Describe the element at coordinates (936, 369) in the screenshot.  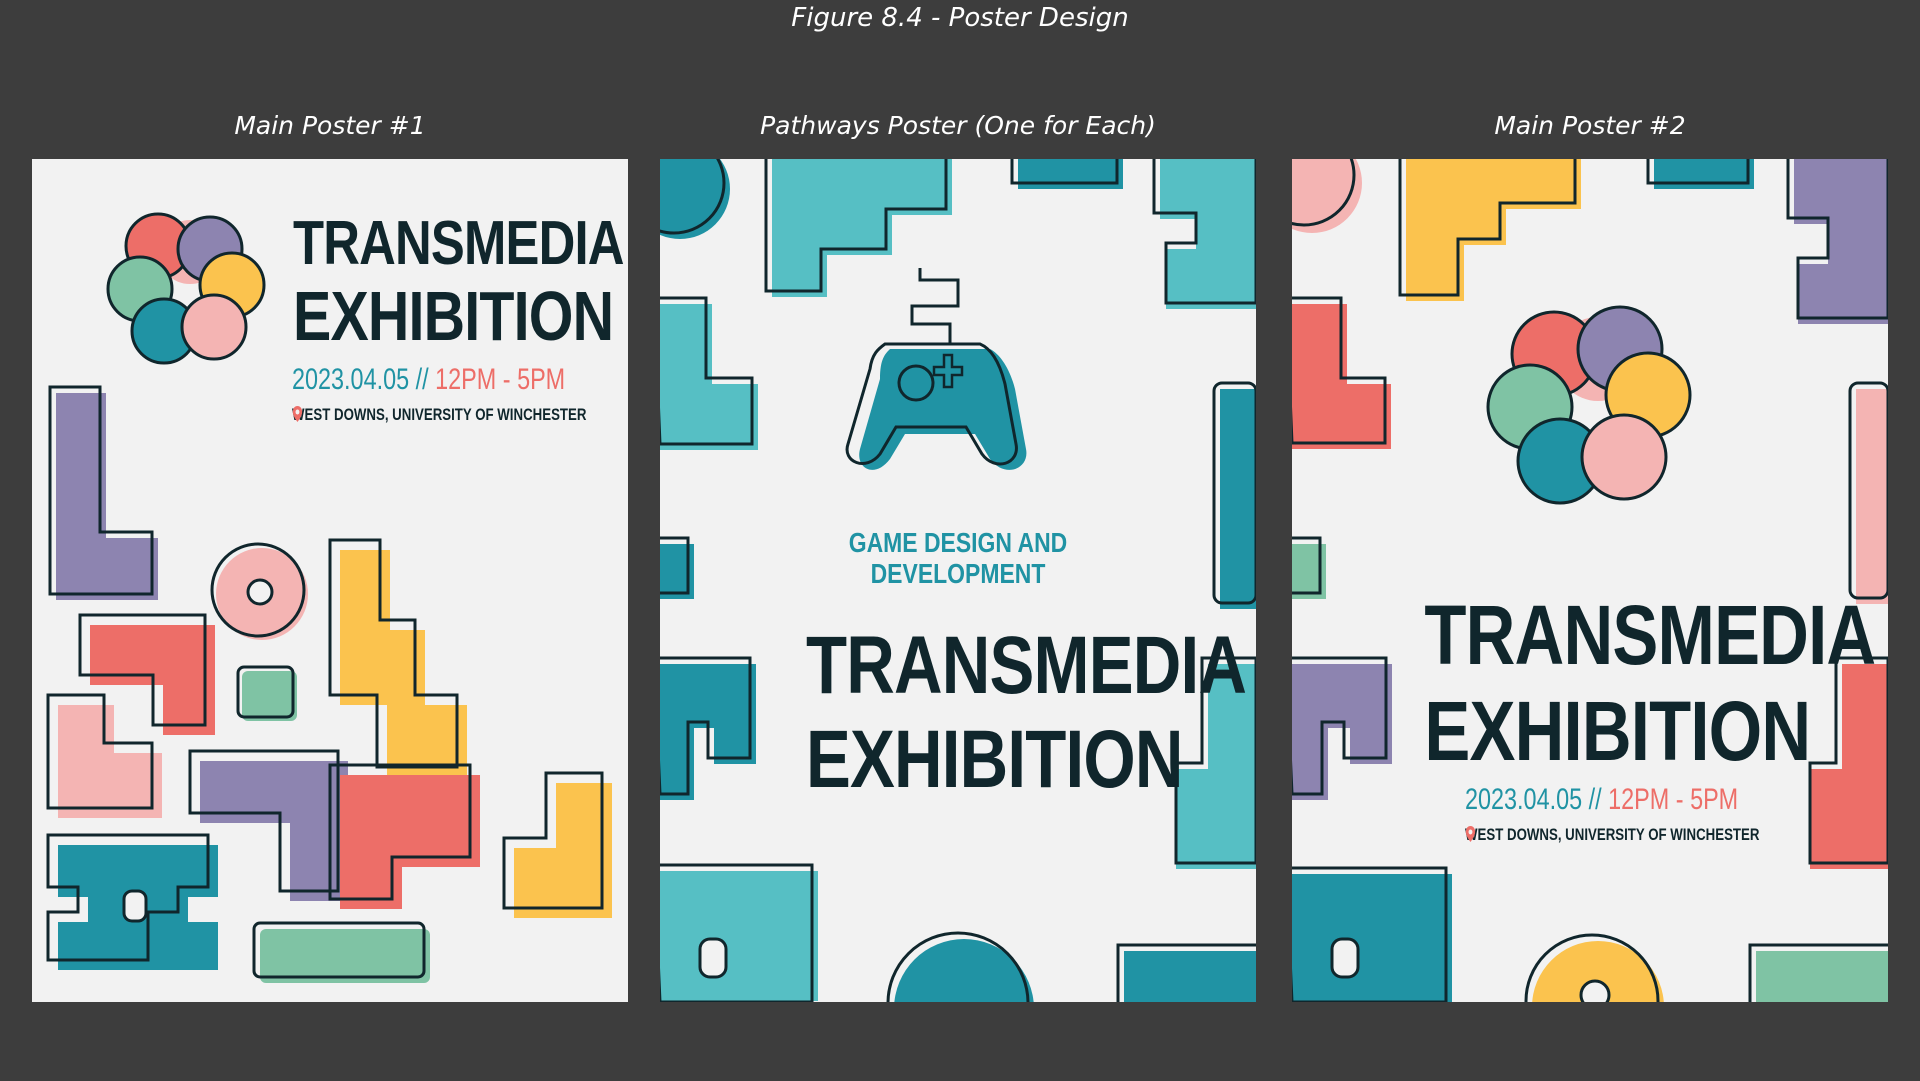
I see `game-controller-icon` at that location.